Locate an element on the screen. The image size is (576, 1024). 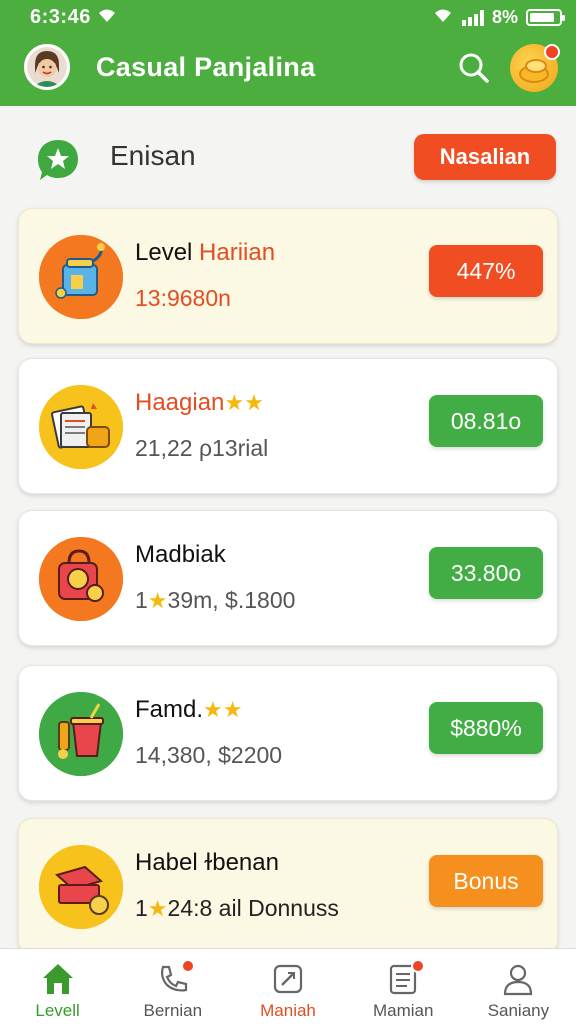
nav-label: Levell is located at coordinates (57, 1010).